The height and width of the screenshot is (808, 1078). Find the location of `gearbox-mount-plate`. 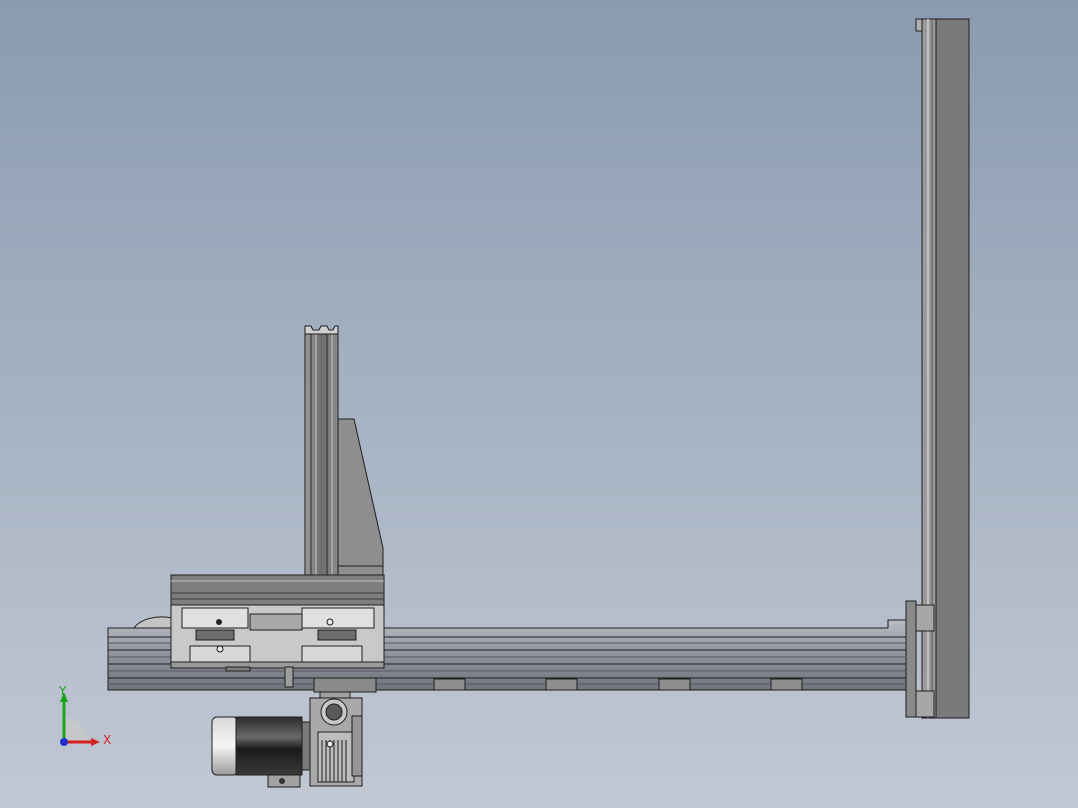

gearbox-mount-plate is located at coordinates (345, 689).